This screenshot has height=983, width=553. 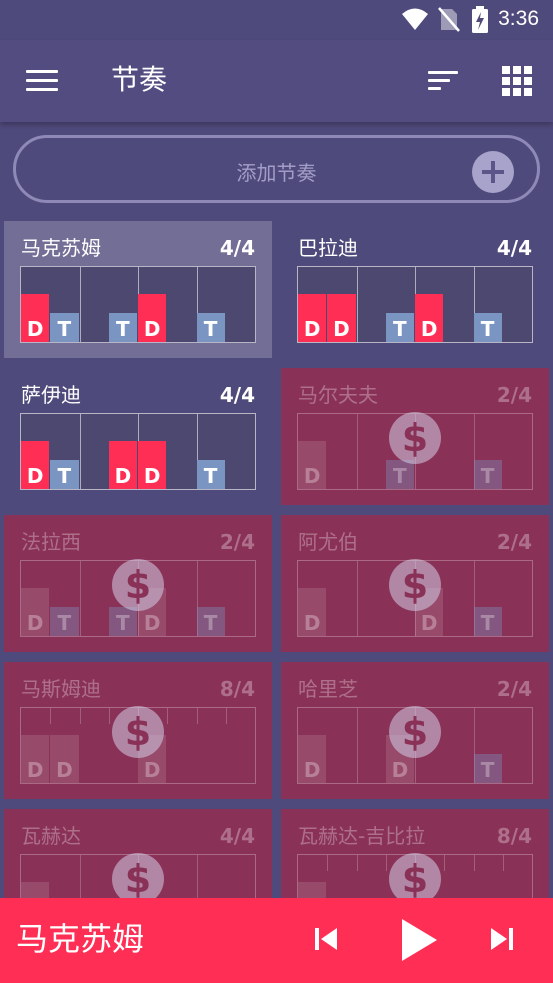 I want to click on rhythm-name: 马克苏姆, so click(x=61, y=248).